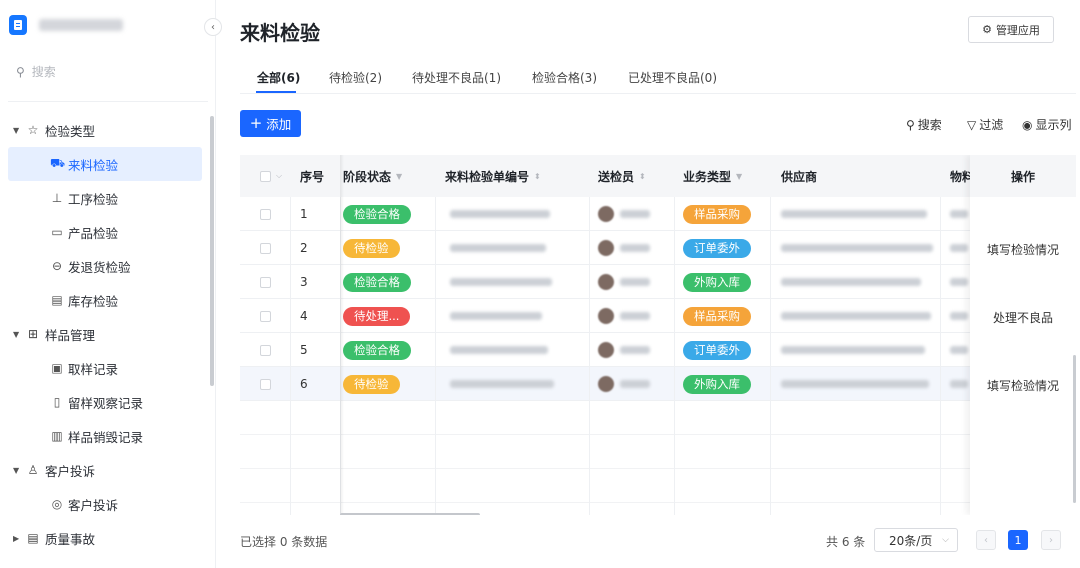  What do you see at coordinates (672, 77) in the screenshot?
I see `tab-handled-defects: 已处理不良品(0)` at bounding box center [672, 77].